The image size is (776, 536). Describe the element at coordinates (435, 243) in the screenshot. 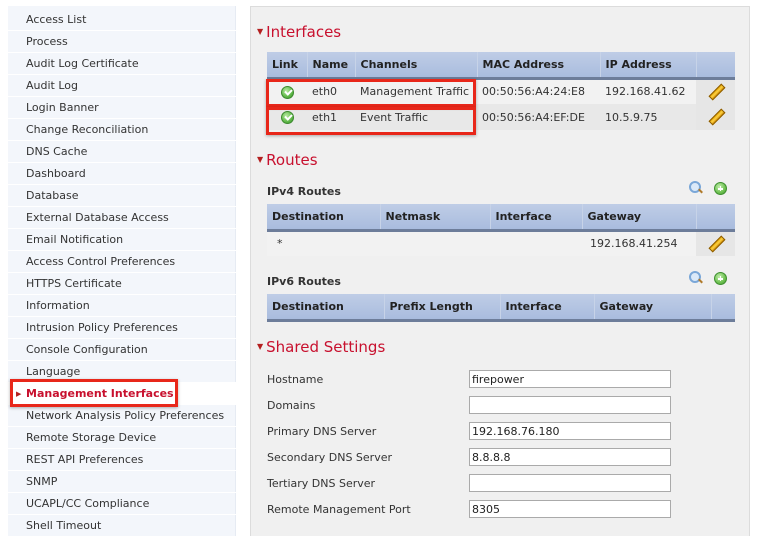

I see `netmask-cell` at that location.